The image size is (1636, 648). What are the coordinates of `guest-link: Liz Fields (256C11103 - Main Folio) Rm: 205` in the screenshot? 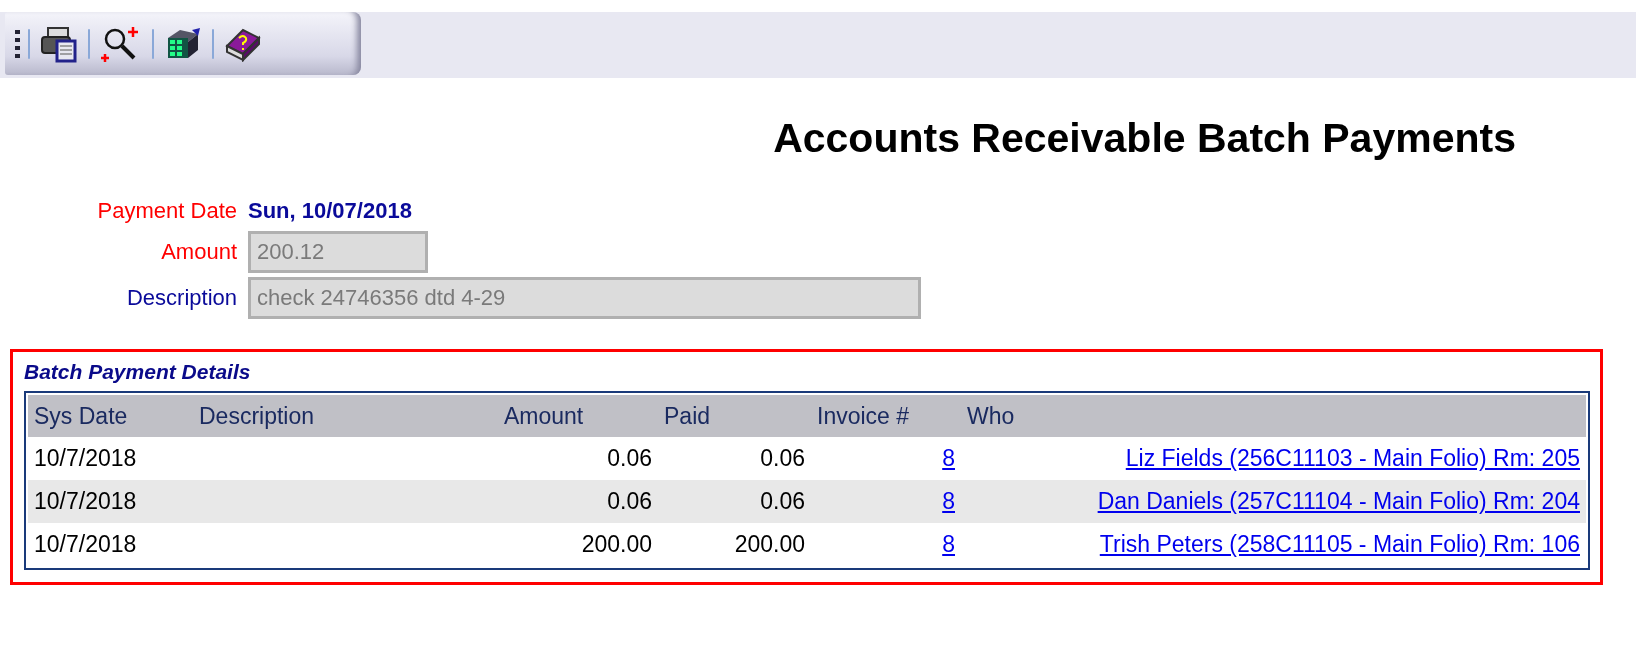 It's located at (1352, 458).